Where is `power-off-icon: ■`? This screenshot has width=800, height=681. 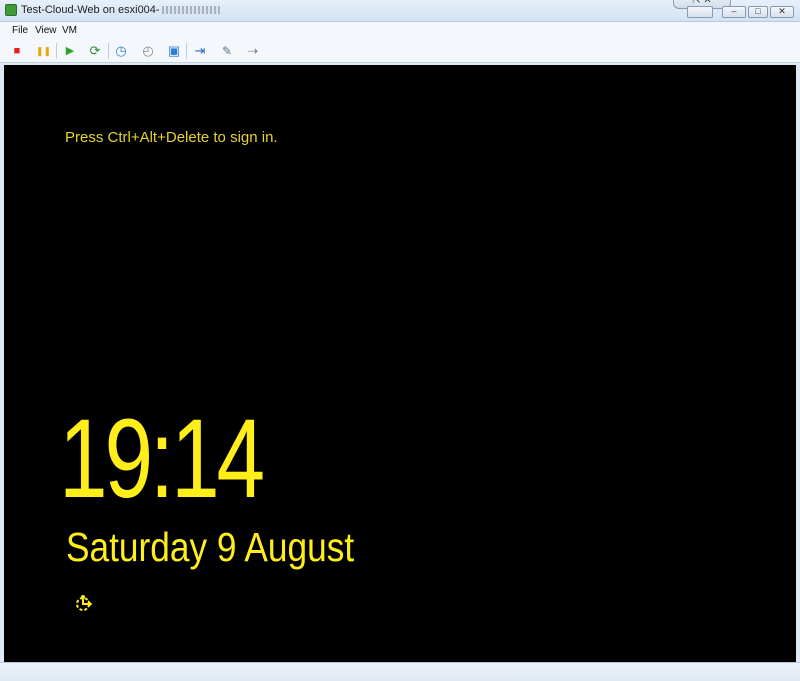 power-off-icon: ■ is located at coordinates (17, 51).